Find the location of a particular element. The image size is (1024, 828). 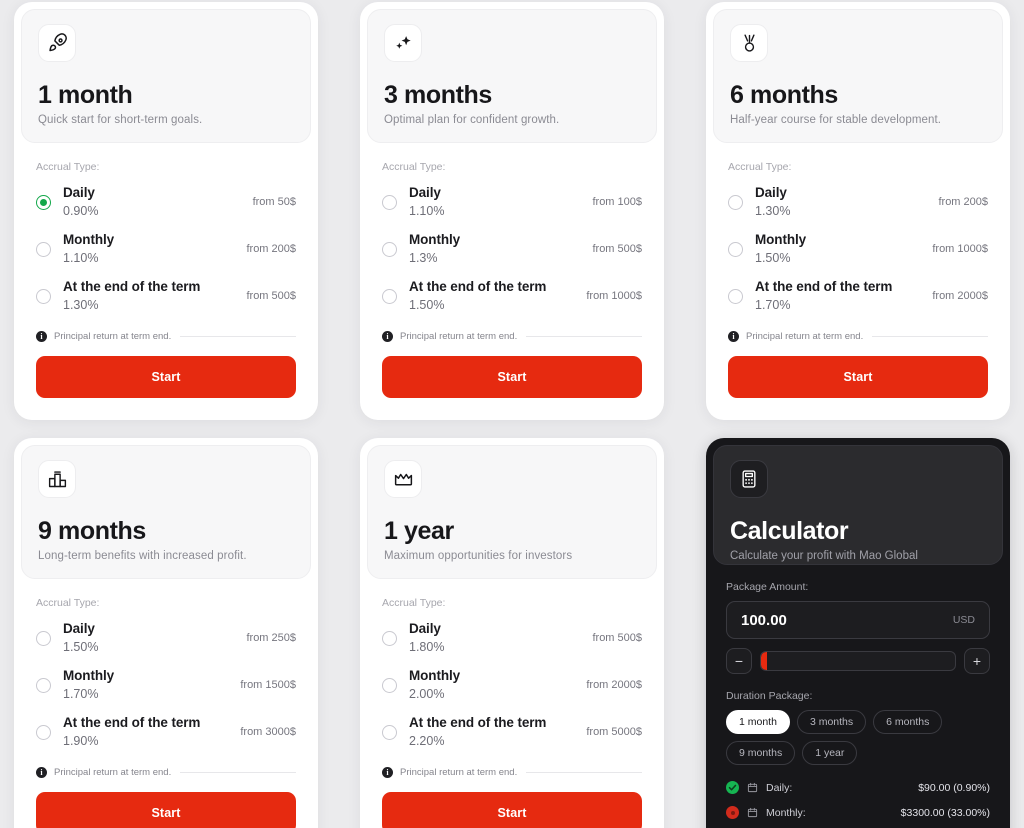

plan-title: 1 month is located at coordinates (85, 95).